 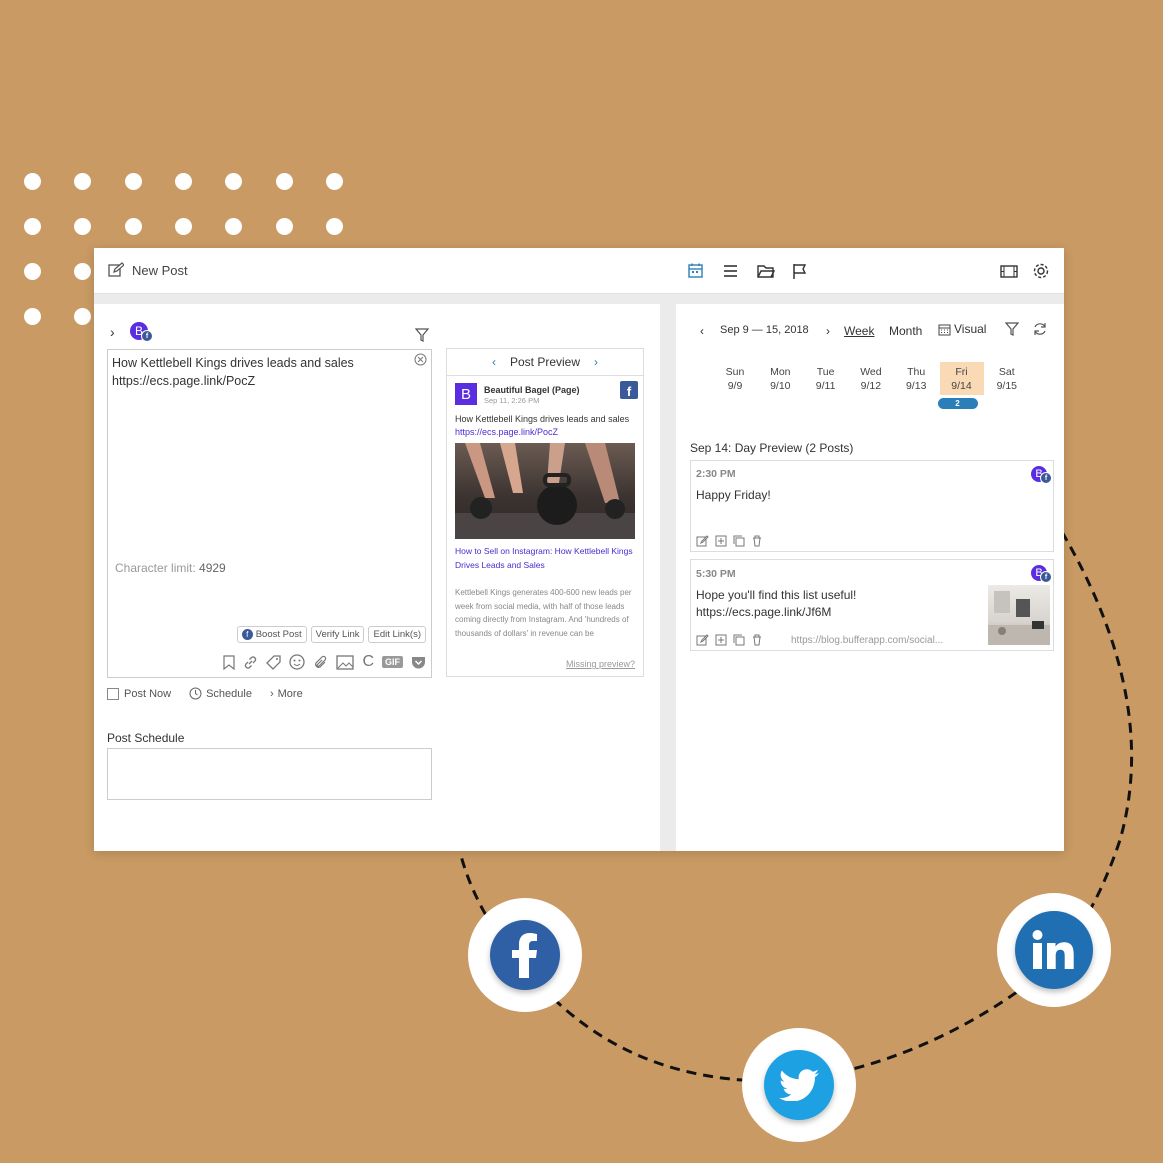 I want to click on bookmark-icon, so click(x=229, y=662).